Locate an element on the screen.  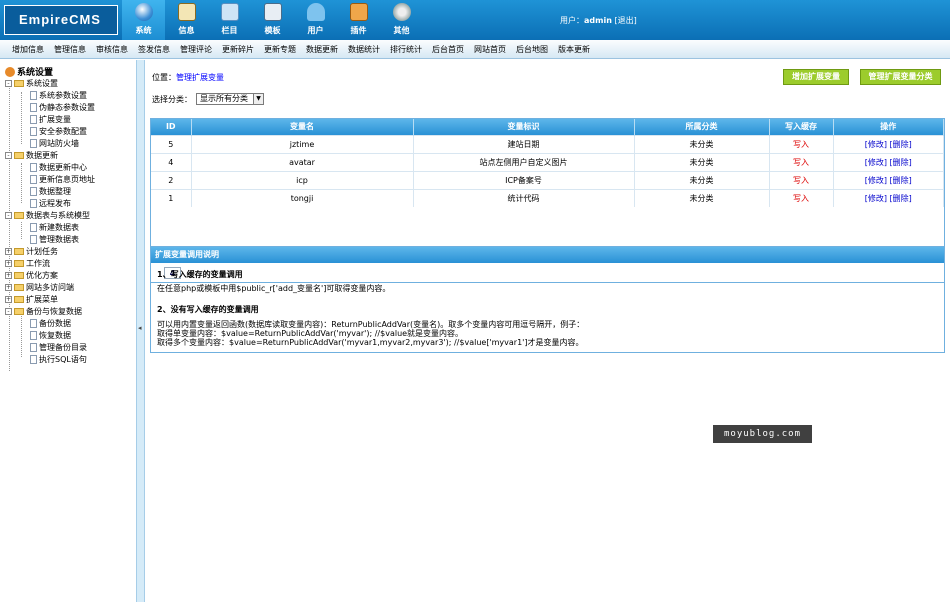
tree-label: 备份与恢复数据 is located at coordinates (54, 311).